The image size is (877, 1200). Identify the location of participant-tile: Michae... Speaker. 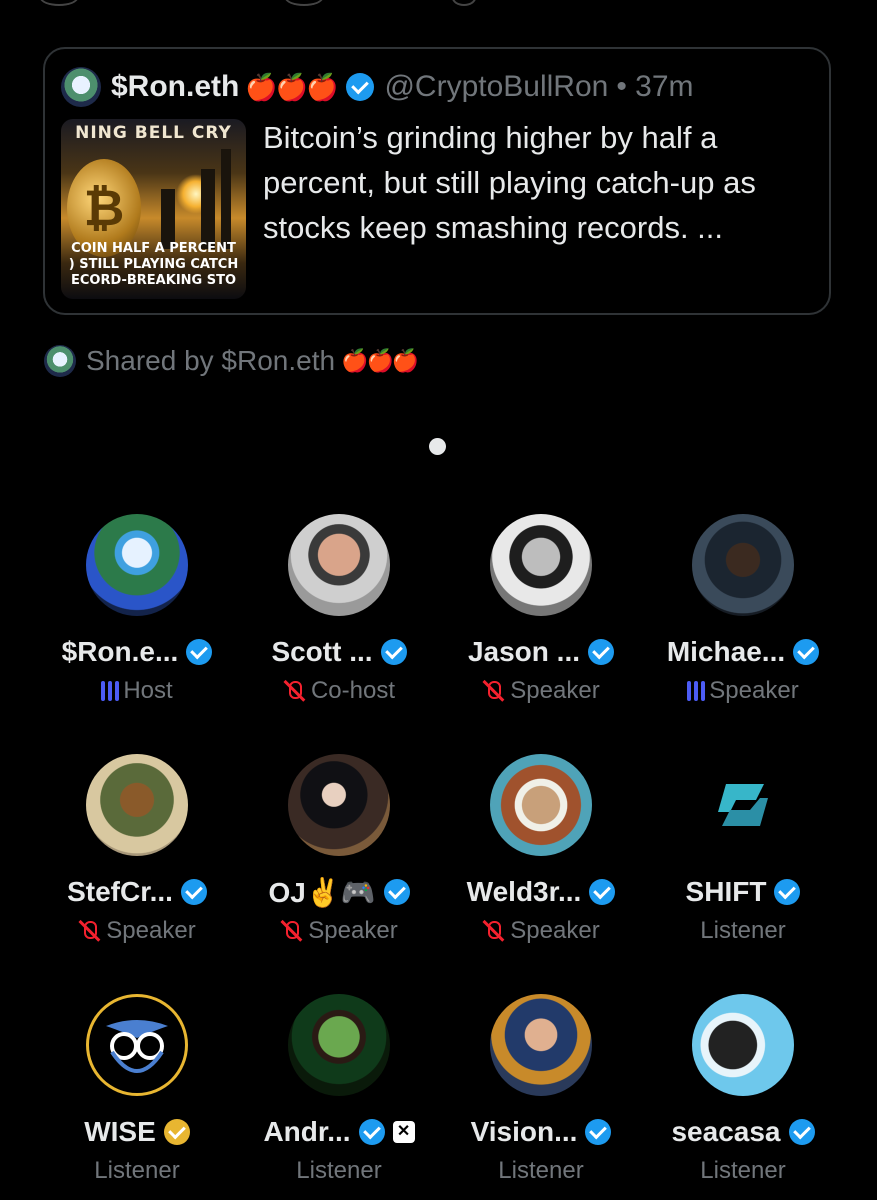
(743, 610).